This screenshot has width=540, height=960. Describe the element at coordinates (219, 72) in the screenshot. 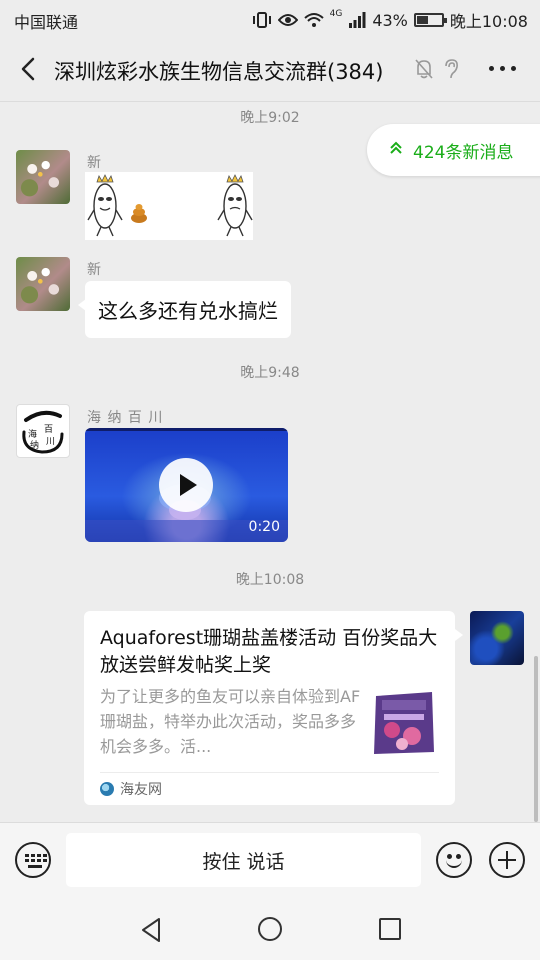

I see `chat-title: 深圳炫彩水族生物信息交流群(384)` at that location.